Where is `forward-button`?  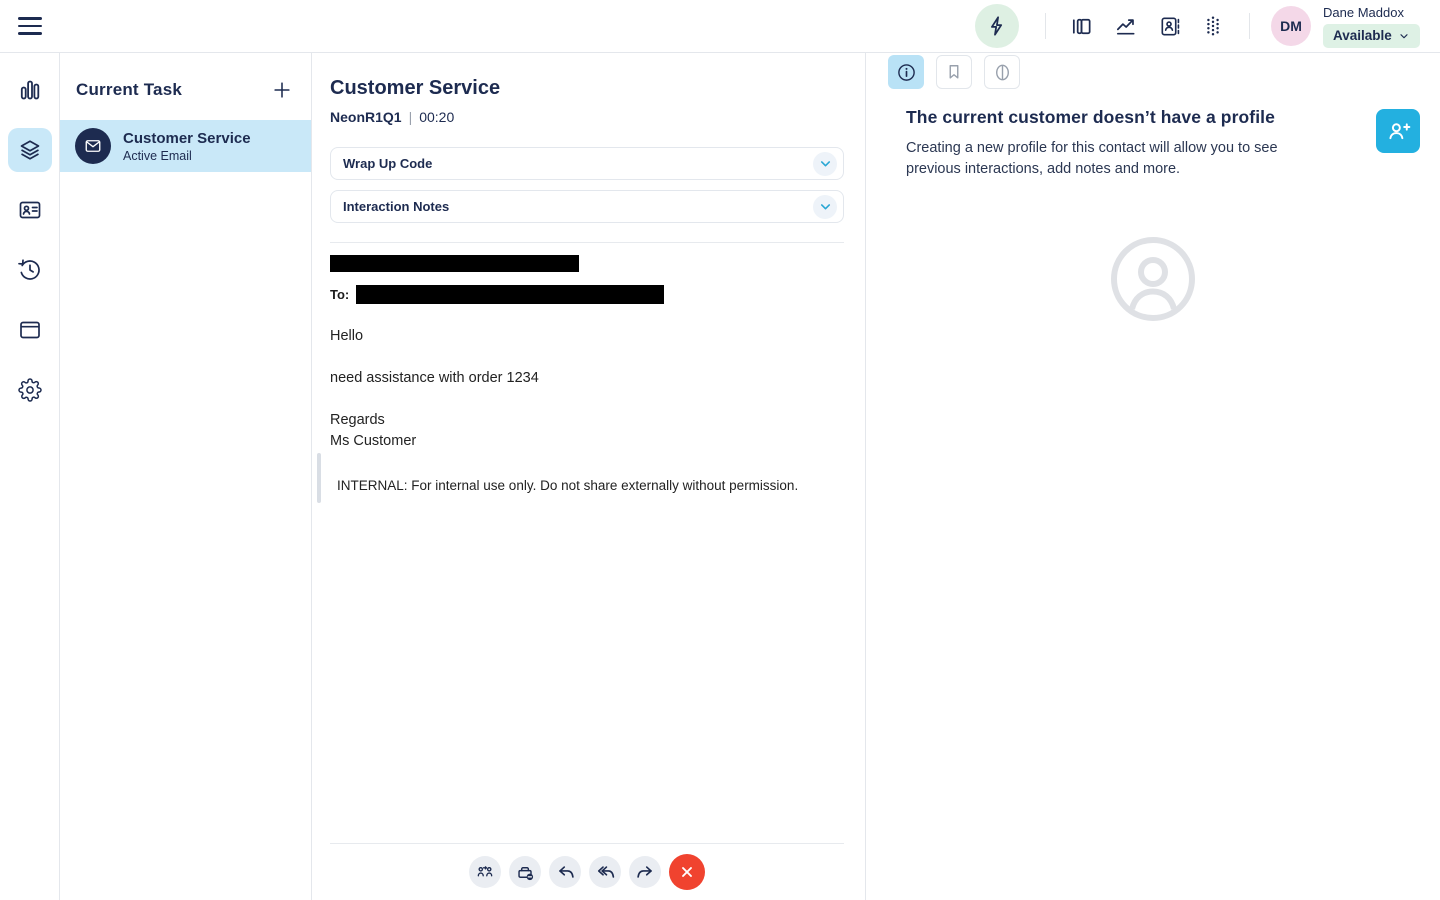
forward-button is located at coordinates (645, 872).